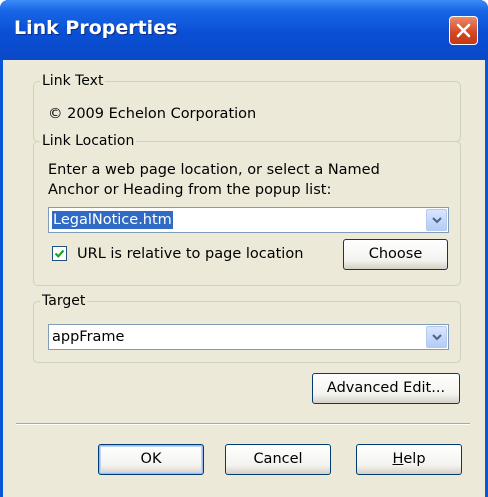 The width and height of the screenshot is (488, 497). What do you see at coordinates (243, 424) in the screenshot?
I see `button-separator` at bounding box center [243, 424].